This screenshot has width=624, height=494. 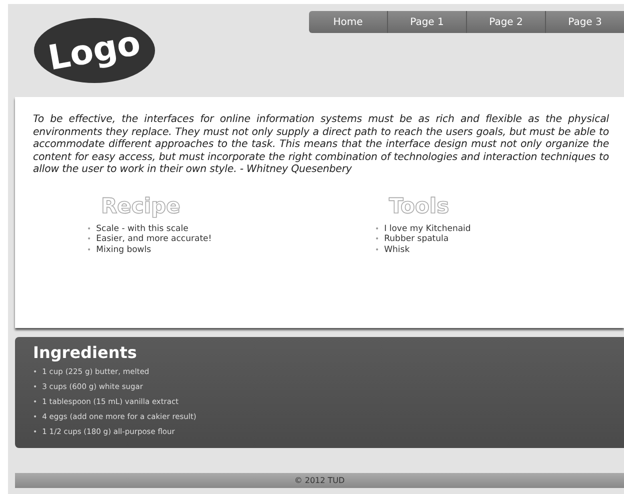 What do you see at coordinates (416, 239) in the screenshot?
I see `list-item: Rubber spatula` at bounding box center [416, 239].